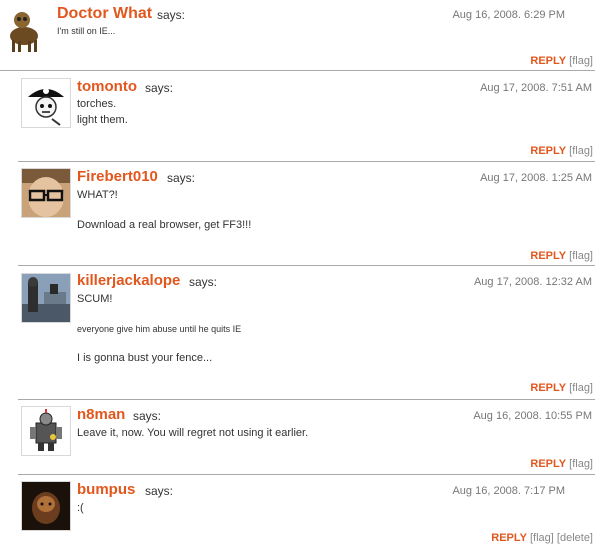 This screenshot has width=595, height=547. I want to click on comment-author-link: killerjackalope, so click(128, 280).